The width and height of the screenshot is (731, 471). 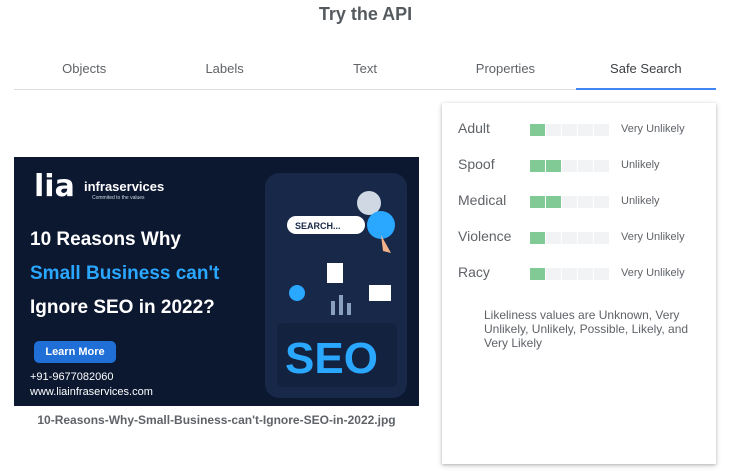 What do you see at coordinates (337, 289) in the screenshot?
I see `seo-illustration-graphic: SEARCH... SEO` at bounding box center [337, 289].